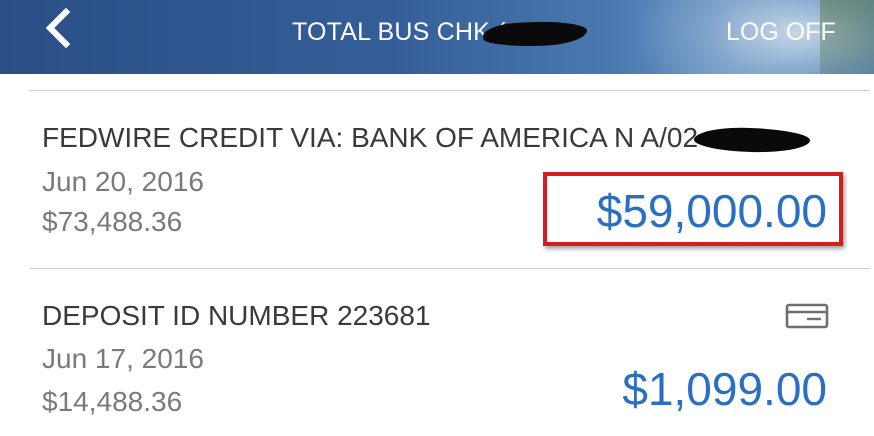  Describe the element at coordinates (58, 28) in the screenshot. I see `chevron-left-icon` at that location.